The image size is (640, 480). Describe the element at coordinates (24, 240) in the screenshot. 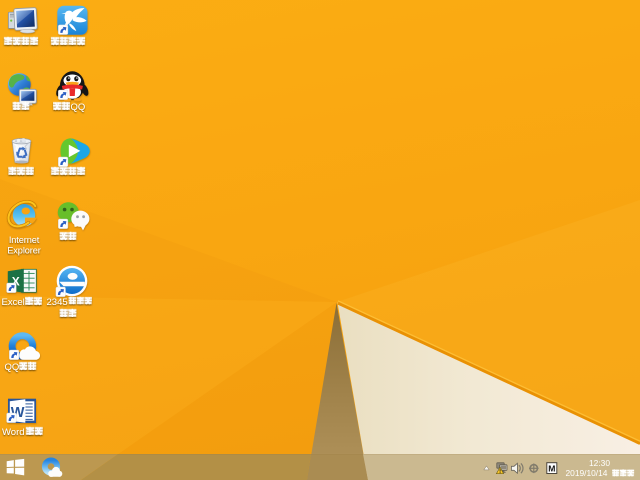

I see `svg-text: Internet` at that location.